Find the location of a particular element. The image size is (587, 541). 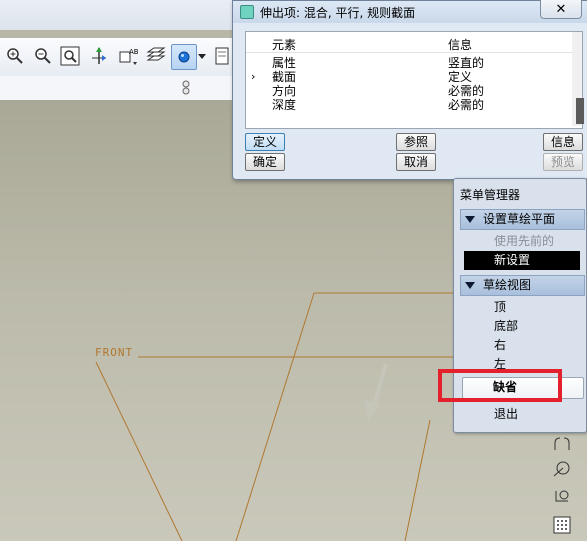

zoom-out-icon is located at coordinates (43, 56).